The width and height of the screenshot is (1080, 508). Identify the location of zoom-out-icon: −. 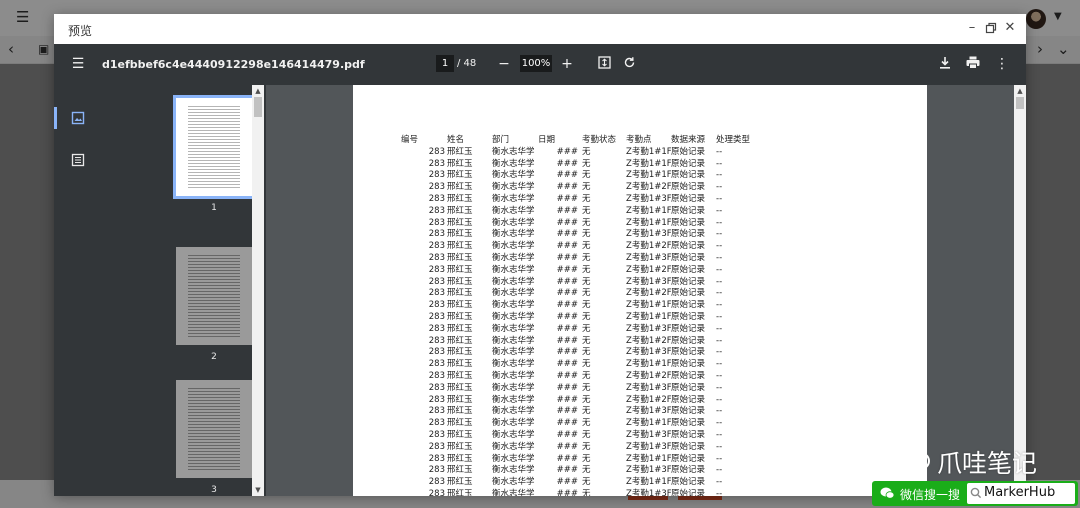
(504, 64).